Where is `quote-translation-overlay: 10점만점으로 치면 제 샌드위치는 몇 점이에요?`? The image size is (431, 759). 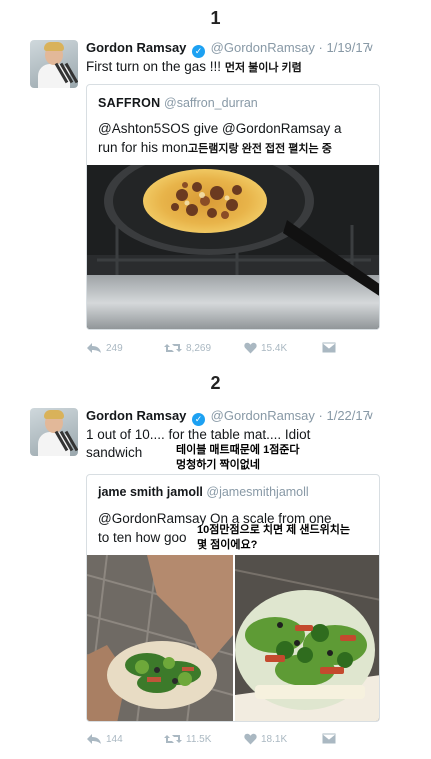
quote-translation-overlay: 10점만점으로 치면 제 샌드위치는 몇 점이에요? is located at coordinates (273, 538).